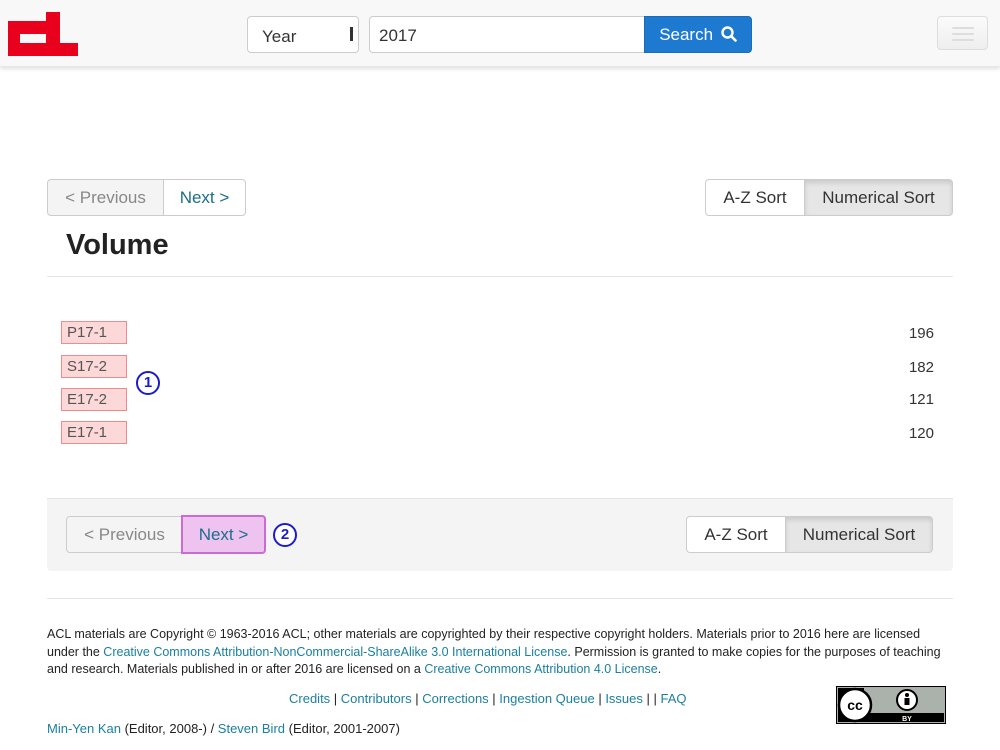 The width and height of the screenshot is (1000, 750). Describe the element at coordinates (309, 698) in the screenshot. I see `credits-link: Credits` at that location.